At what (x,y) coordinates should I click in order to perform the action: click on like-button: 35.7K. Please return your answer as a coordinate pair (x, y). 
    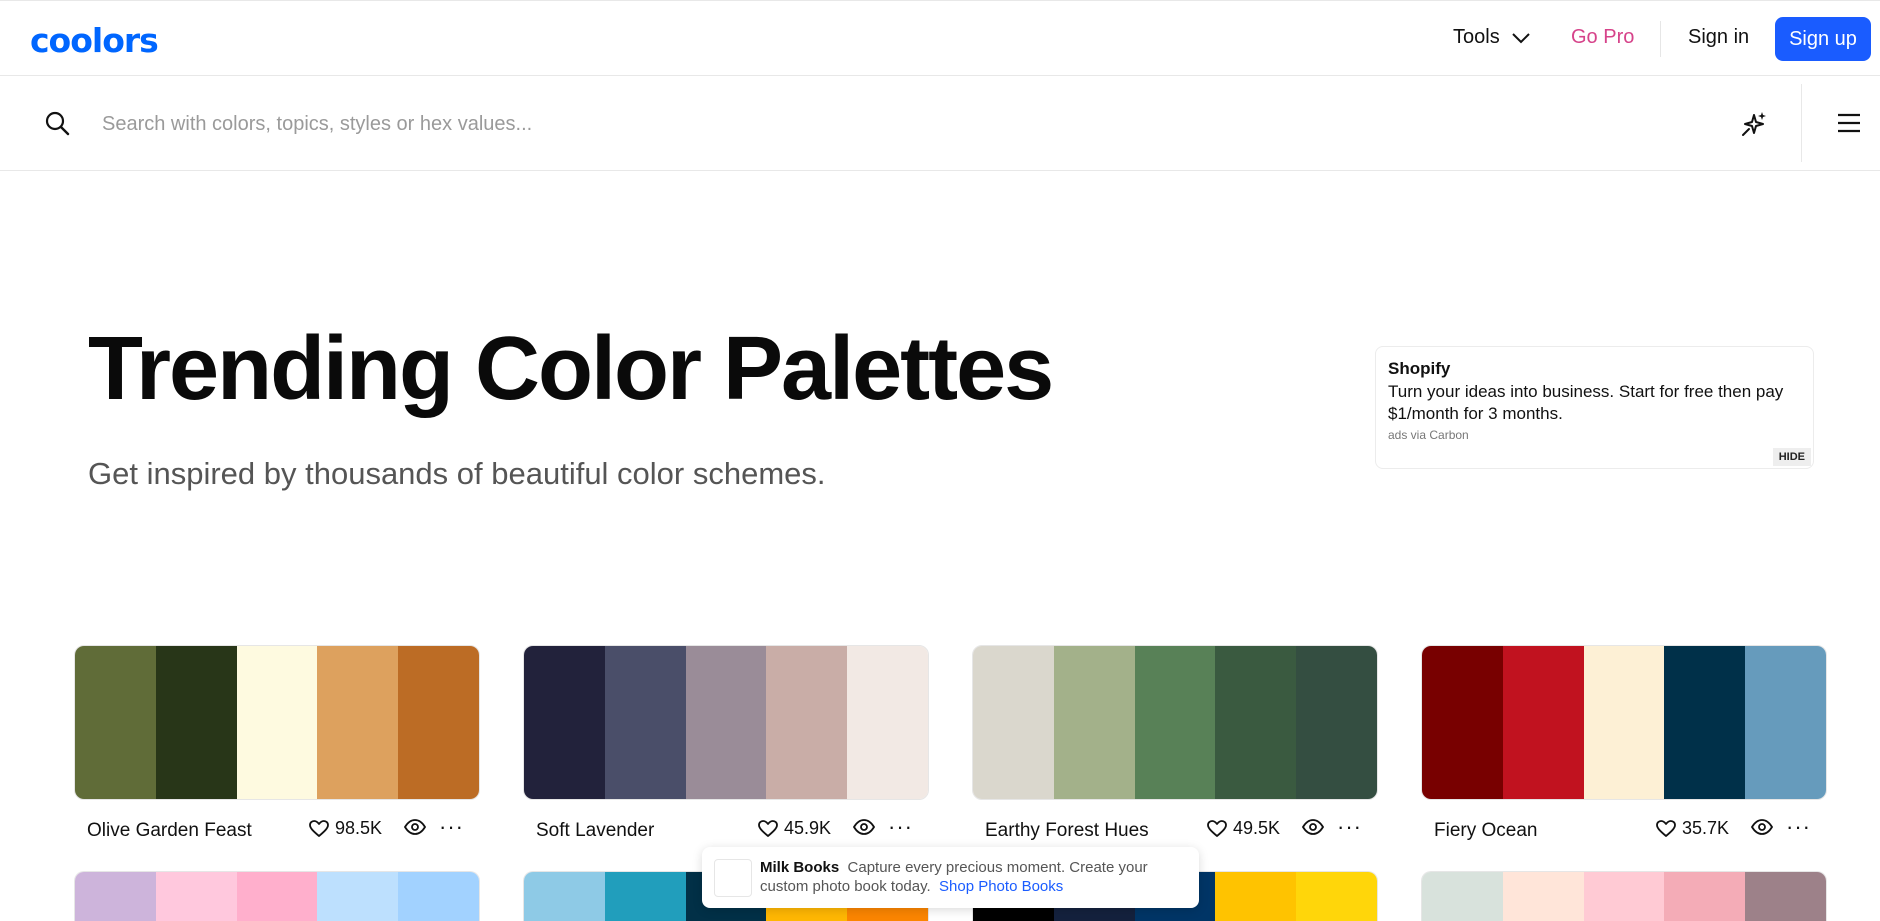
    Looking at the image, I should click on (1692, 828).